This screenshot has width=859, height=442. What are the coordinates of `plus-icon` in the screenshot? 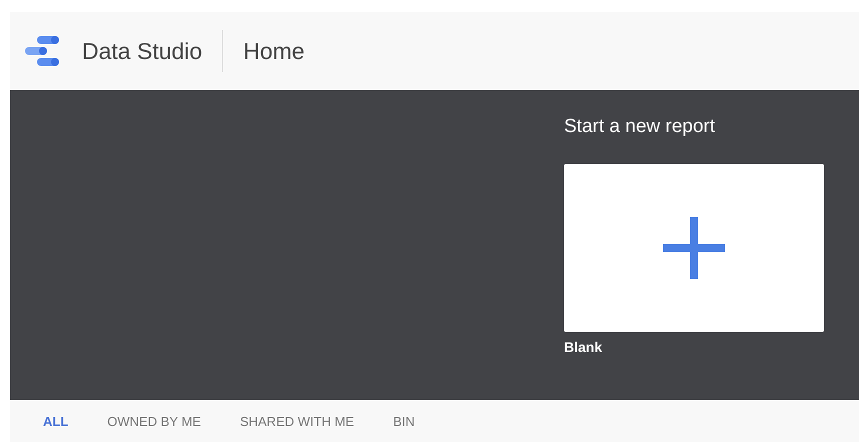 It's located at (694, 248).